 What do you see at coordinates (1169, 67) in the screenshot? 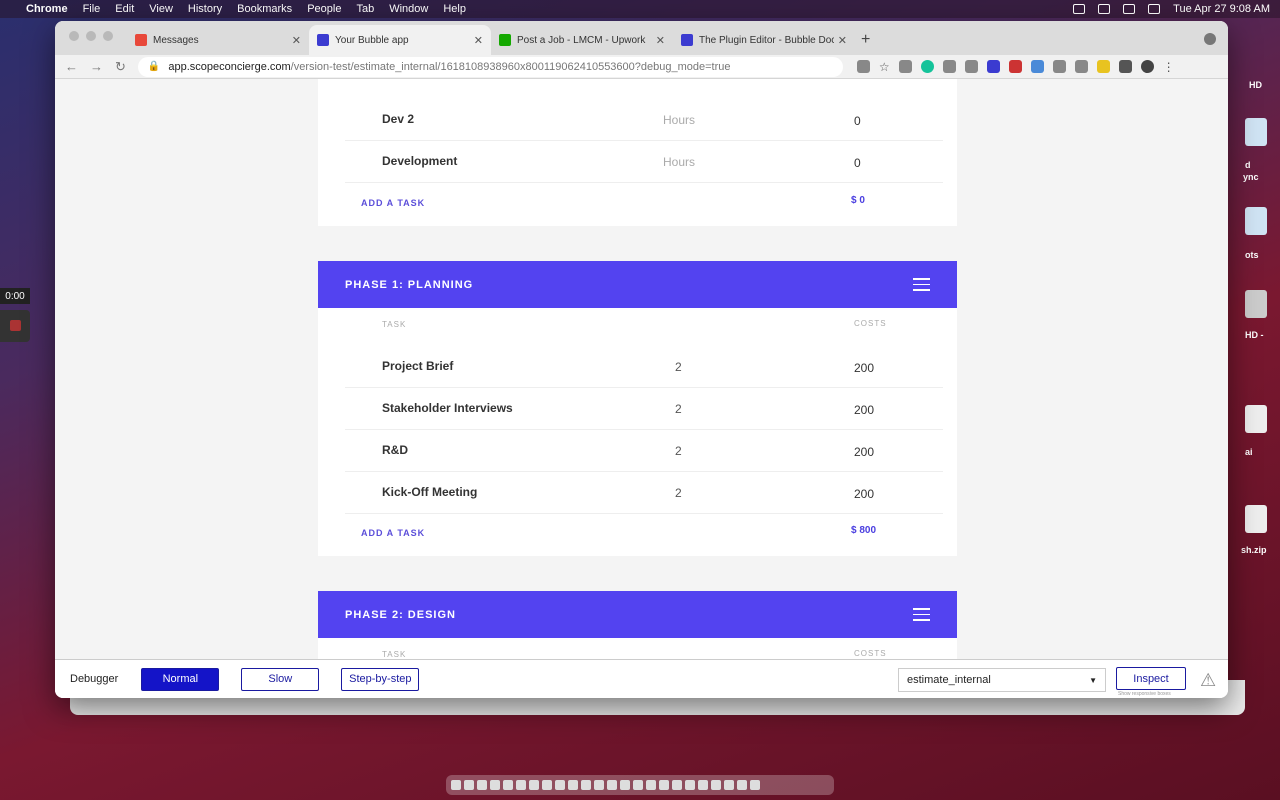
I see `kebab-menu-icon: ⋮` at bounding box center [1169, 67].